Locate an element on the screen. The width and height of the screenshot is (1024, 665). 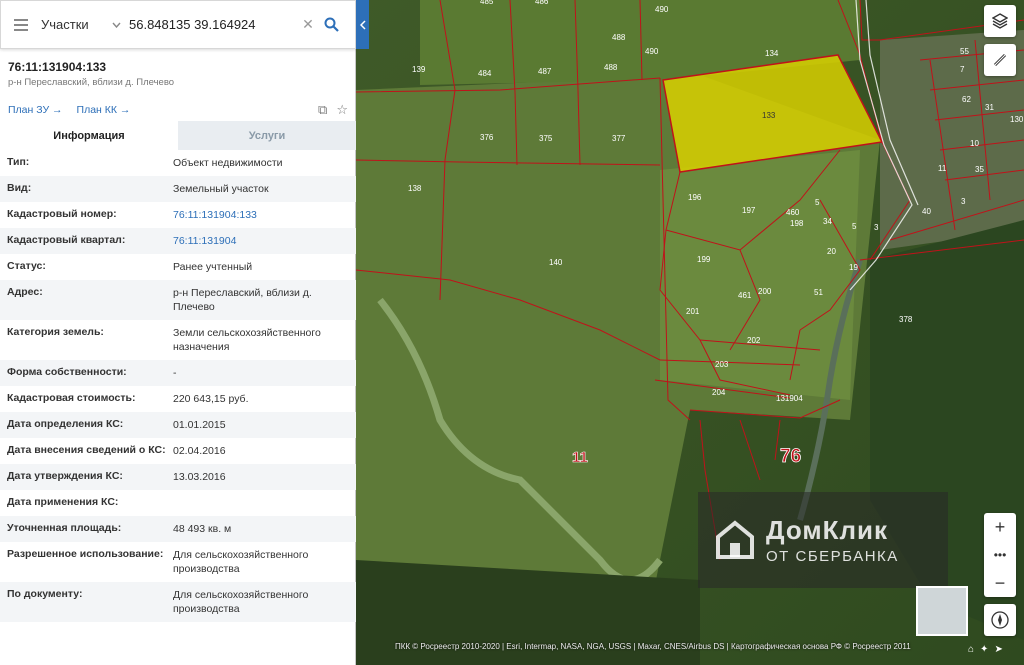
plot-label: 200 is located at coordinates (765, 291).